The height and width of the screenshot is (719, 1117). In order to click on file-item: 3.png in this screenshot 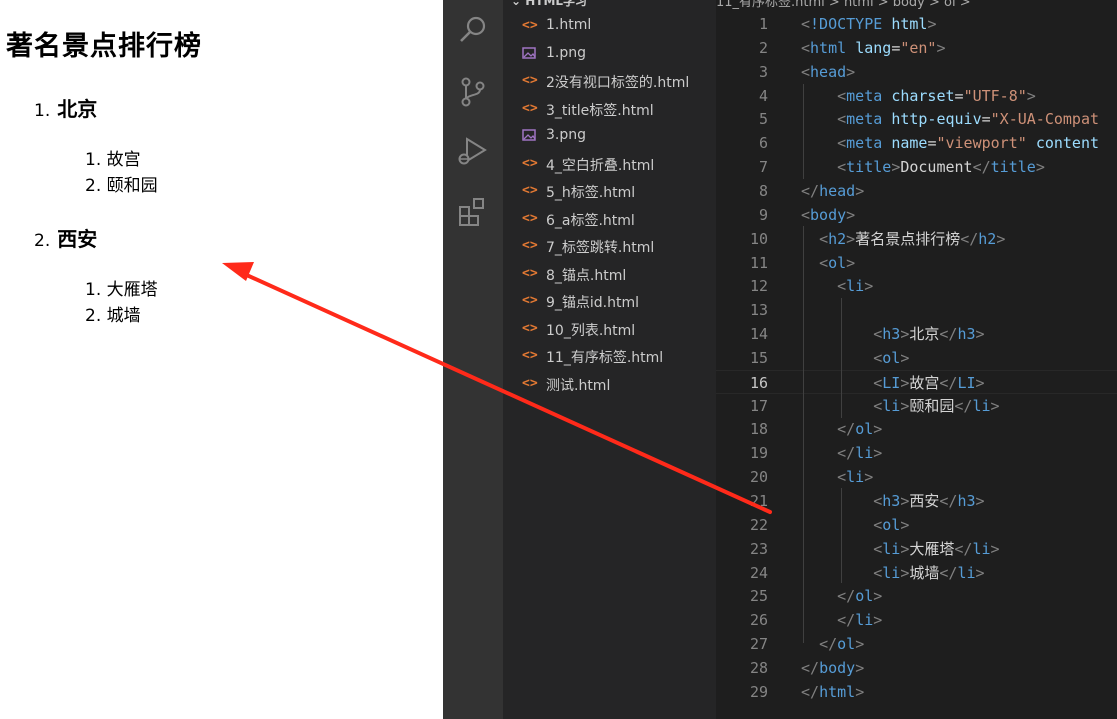, I will do `click(609, 137)`.